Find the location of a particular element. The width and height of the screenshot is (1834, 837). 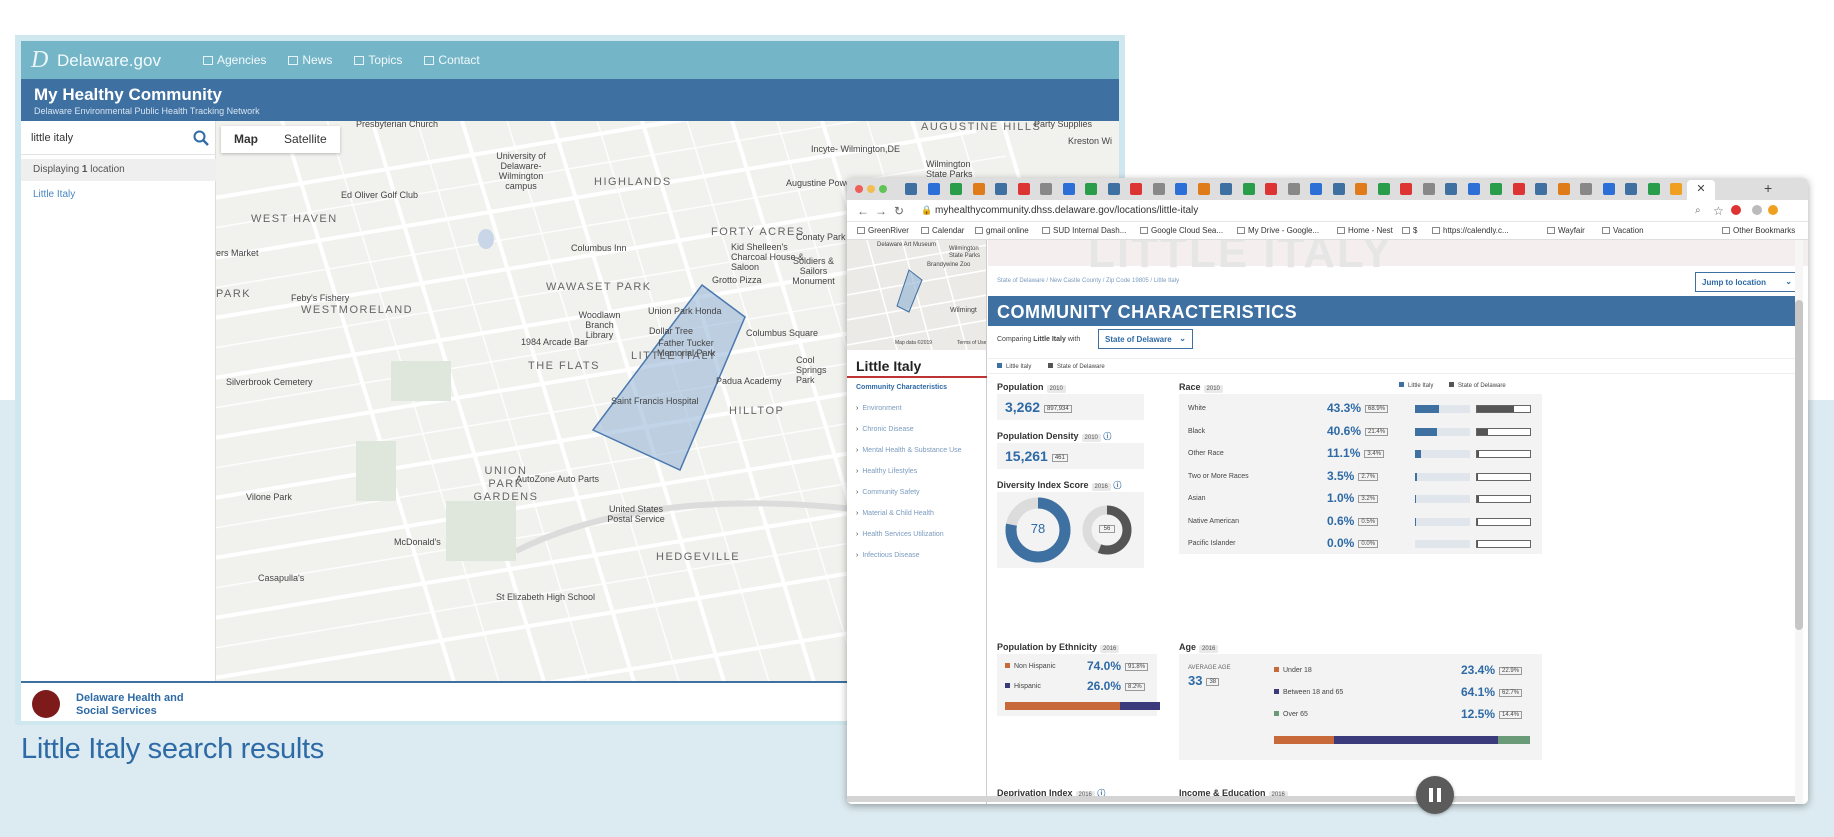

forward-icon: → is located at coordinates (881, 211).